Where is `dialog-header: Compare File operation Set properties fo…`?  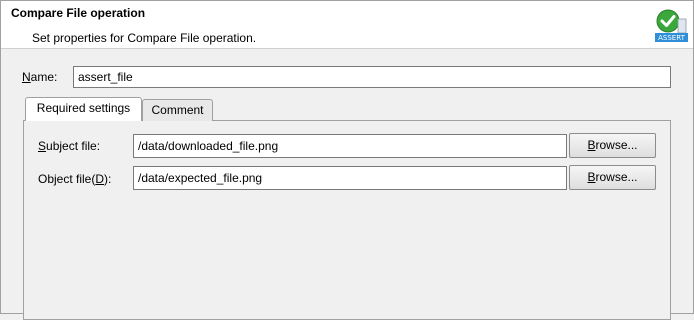
dialog-header: Compare File operation Set properties fo… is located at coordinates (347, 25).